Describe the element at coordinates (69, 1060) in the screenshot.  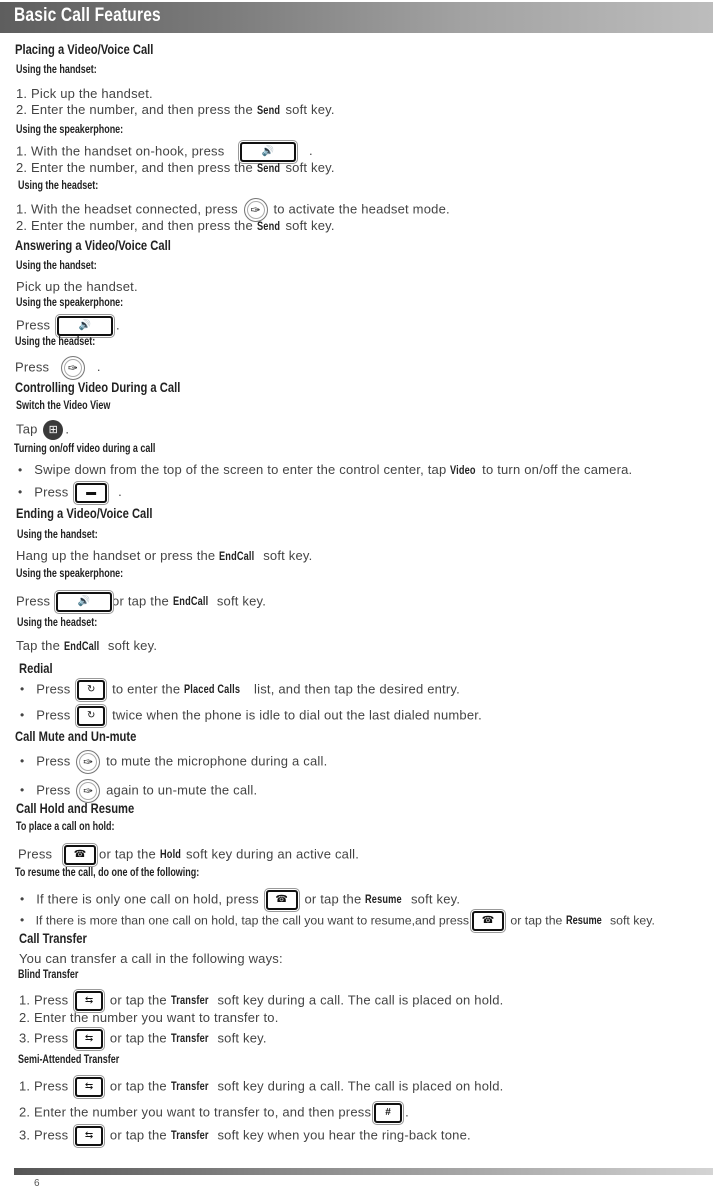
I see `label-semi-attended-transfer: Semi-Attended Transfer` at that location.